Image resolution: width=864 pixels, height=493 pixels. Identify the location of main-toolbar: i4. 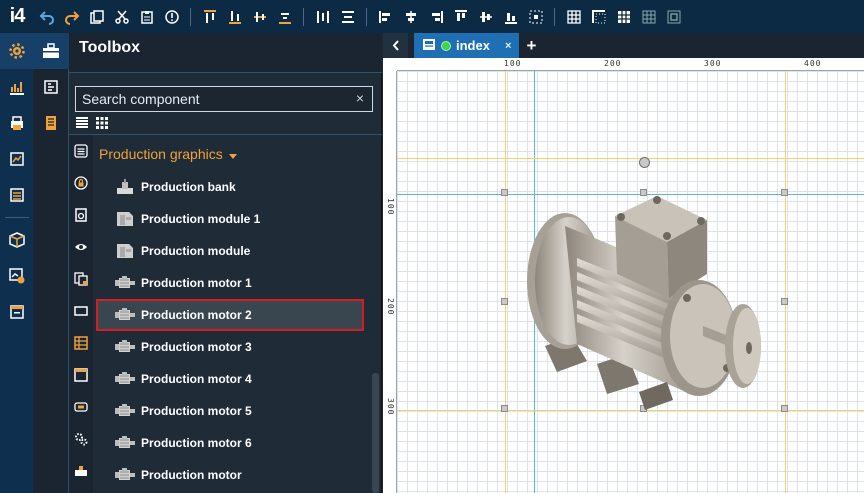
(432, 16).